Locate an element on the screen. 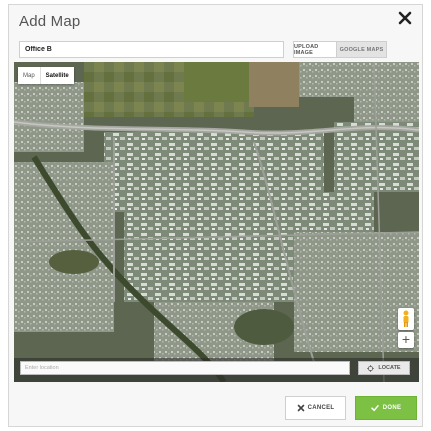  street-view-pegman-icon is located at coordinates (406, 319).